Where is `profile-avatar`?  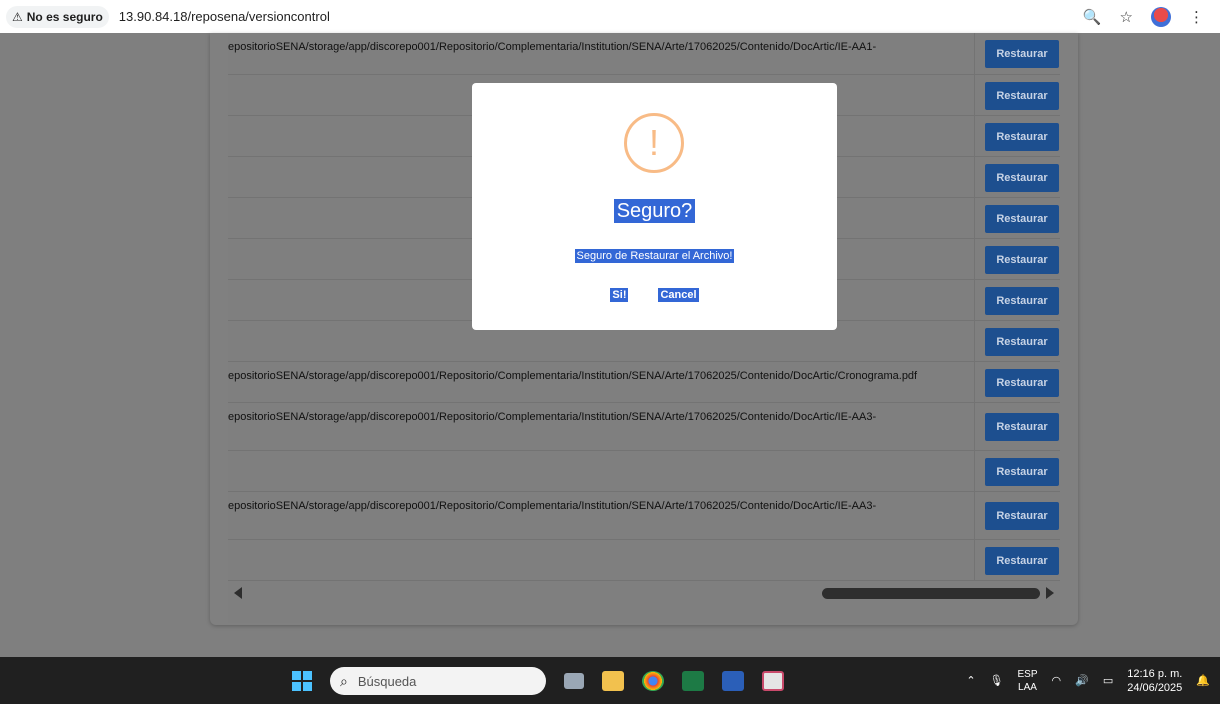 profile-avatar is located at coordinates (1161, 16).